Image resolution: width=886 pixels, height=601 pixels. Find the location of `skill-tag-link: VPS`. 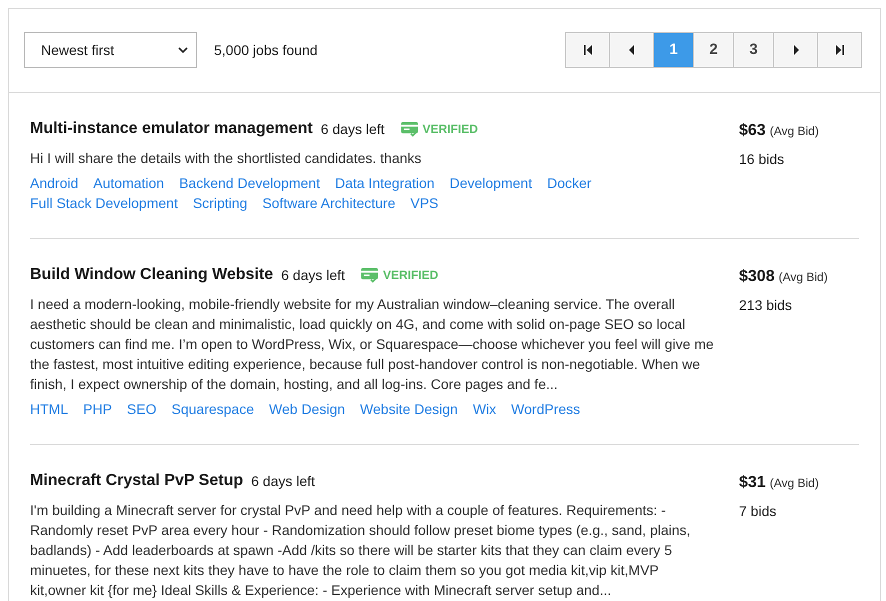

skill-tag-link: VPS is located at coordinates (424, 203).